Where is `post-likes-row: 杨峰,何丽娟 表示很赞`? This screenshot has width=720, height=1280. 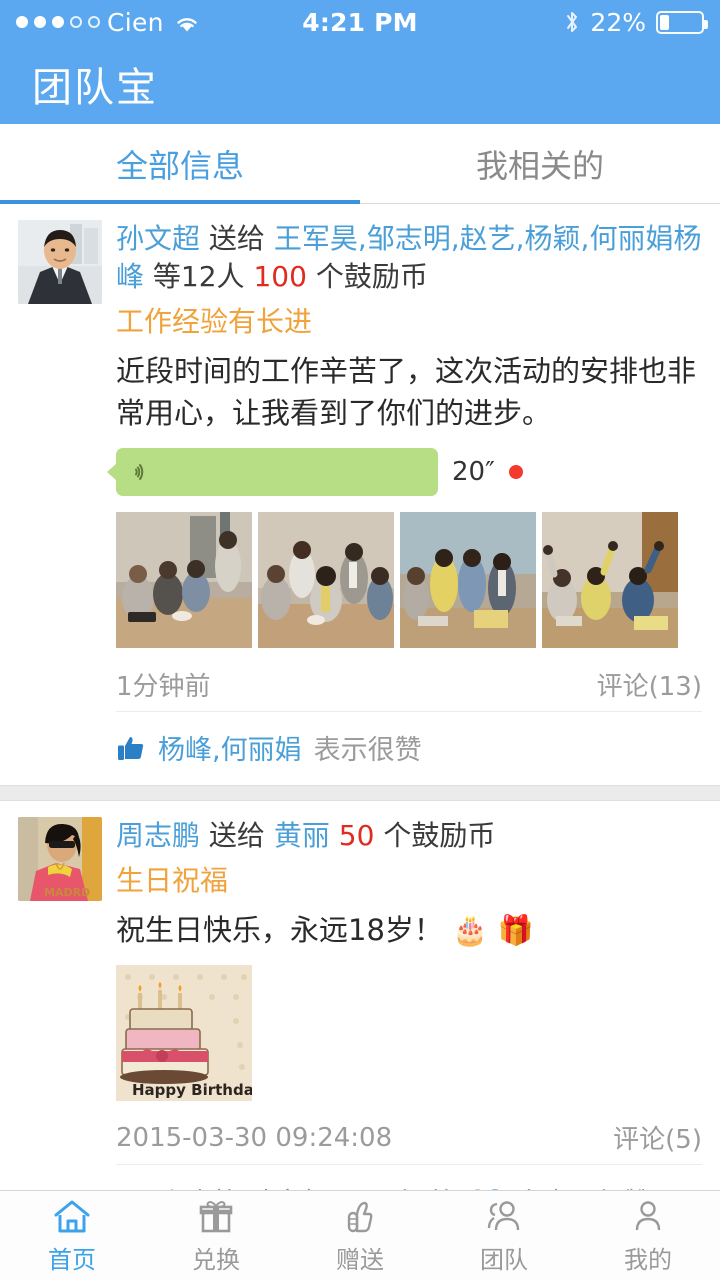 post-likes-row: 杨峰,何丽娟 表示很赞 is located at coordinates (409, 748).